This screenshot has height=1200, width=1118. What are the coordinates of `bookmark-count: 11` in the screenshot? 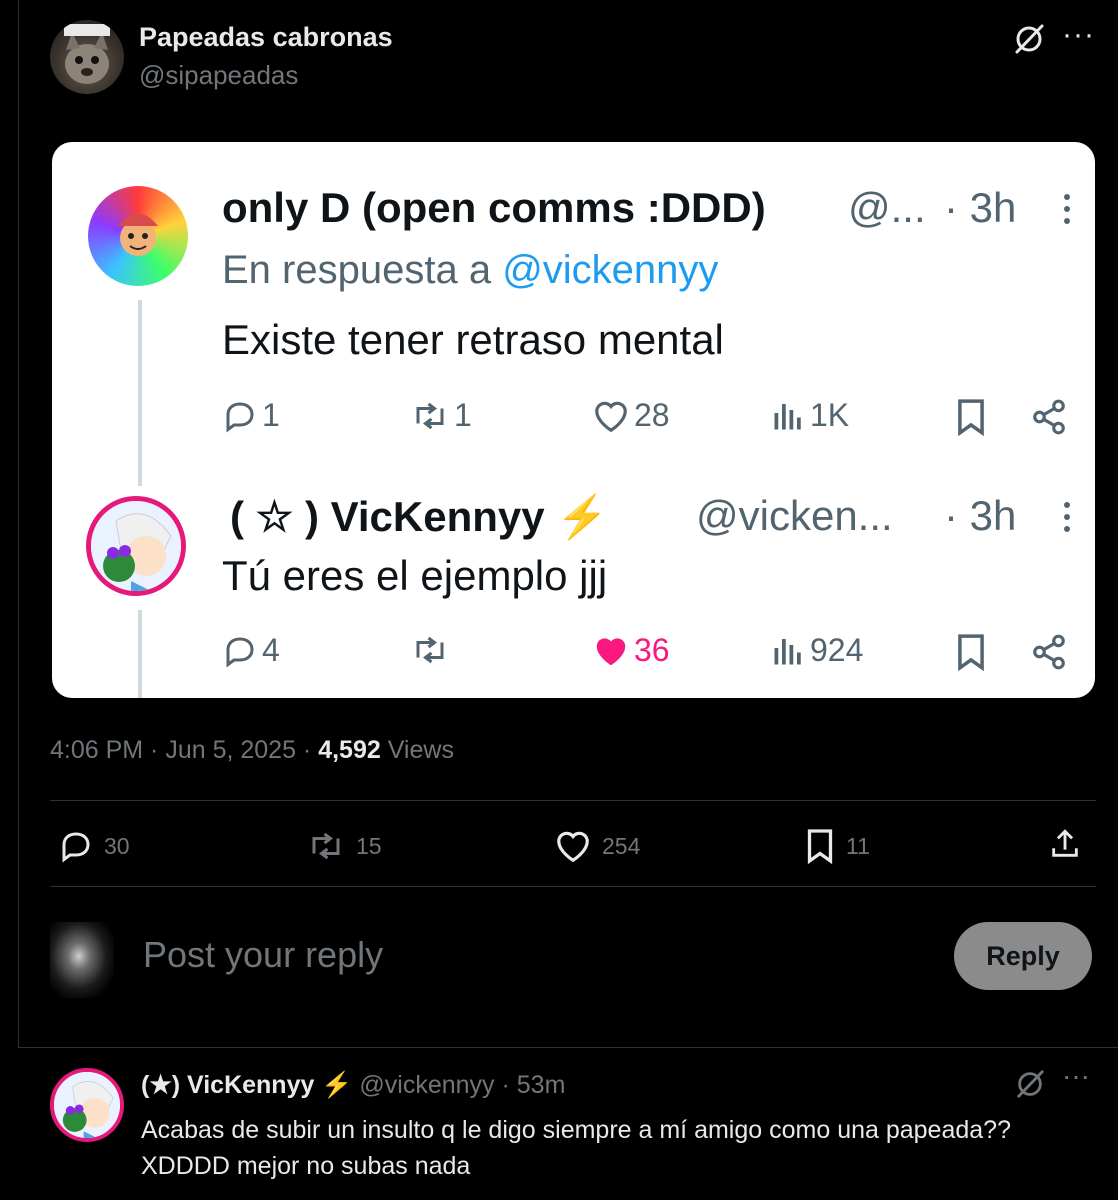 It's located at (858, 845).